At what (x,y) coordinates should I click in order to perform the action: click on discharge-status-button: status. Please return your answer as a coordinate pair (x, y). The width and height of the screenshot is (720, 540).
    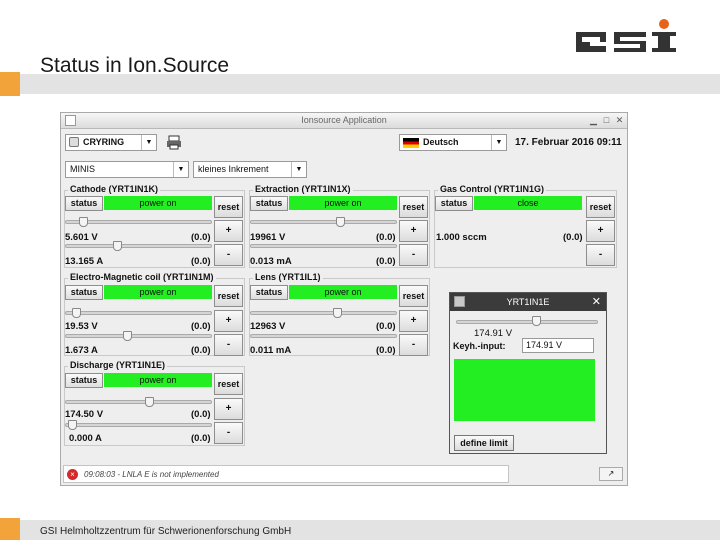
    Looking at the image, I should click on (84, 380).